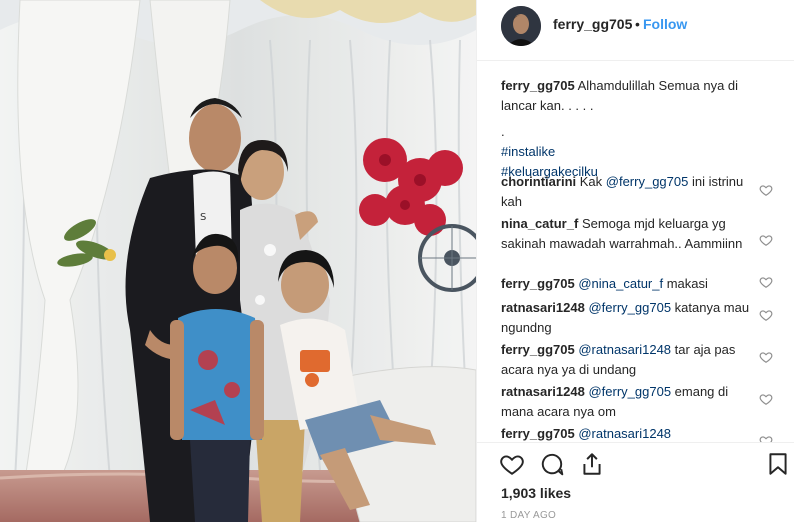 Image resolution: width=794 pixels, height=522 pixels. Describe the element at coordinates (536, 493) in the screenshot. I see `likes-count: 1,903 likes` at that location.